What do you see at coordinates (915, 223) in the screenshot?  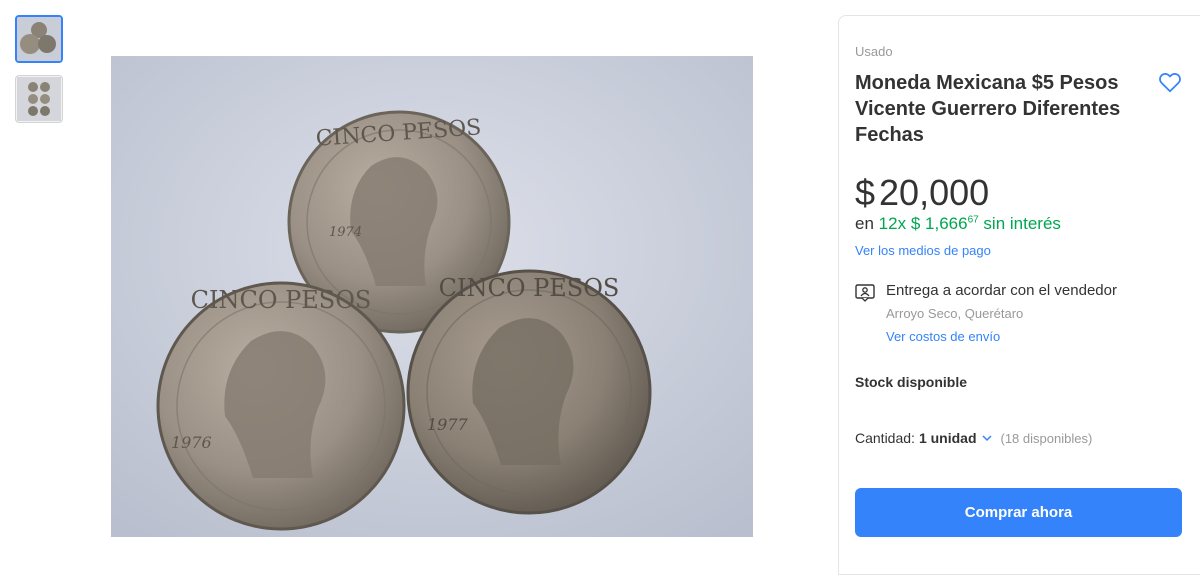 I see `installments-currency: $` at bounding box center [915, 223].